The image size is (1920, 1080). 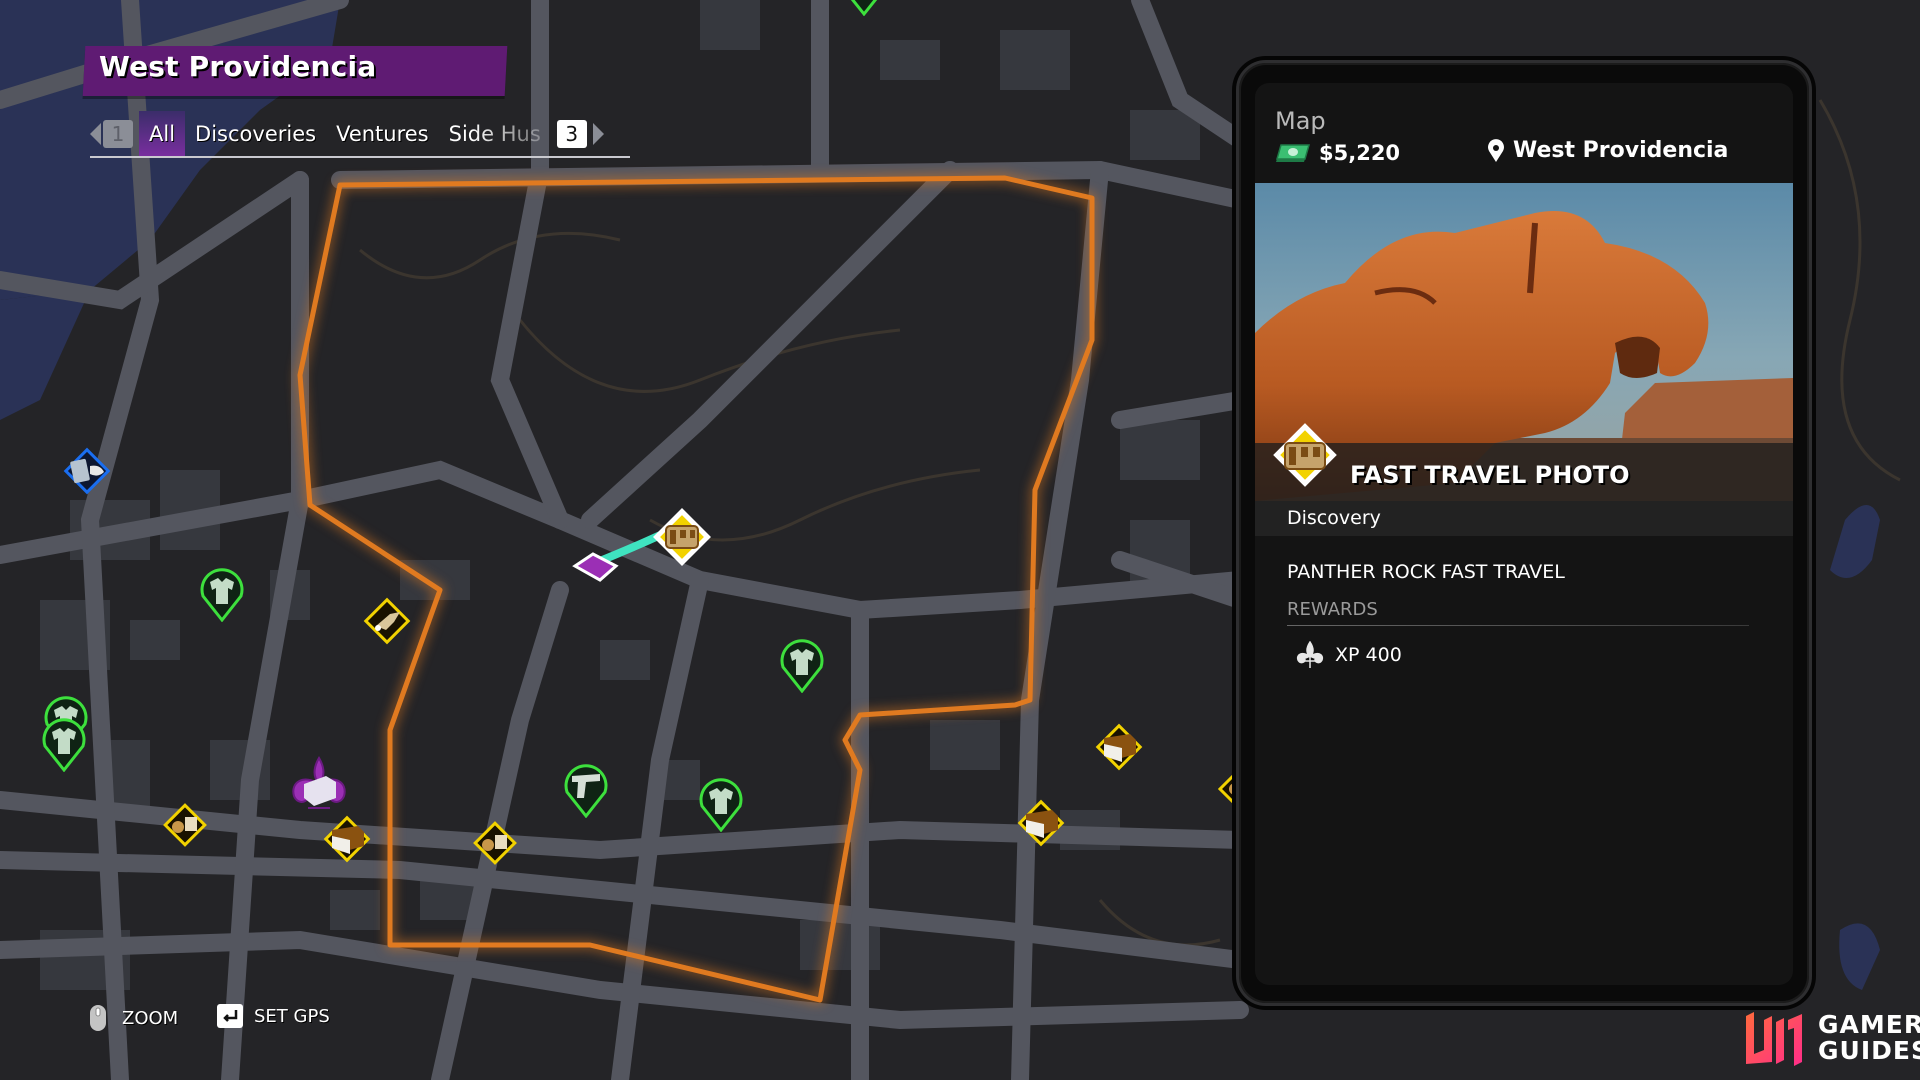 I want to click on region-title: West Providencia, so click(x=238, y=66).